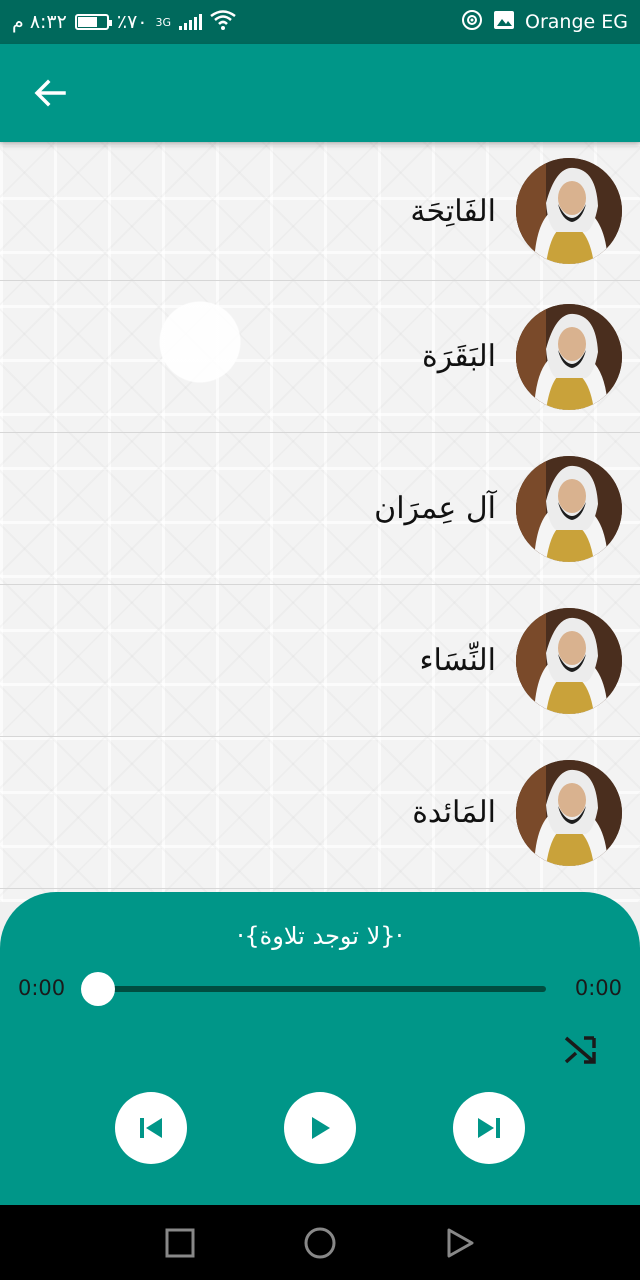  Describe the element at coordinates (163, 22) in the screenshot. I see `network-type: 3G` at that location.